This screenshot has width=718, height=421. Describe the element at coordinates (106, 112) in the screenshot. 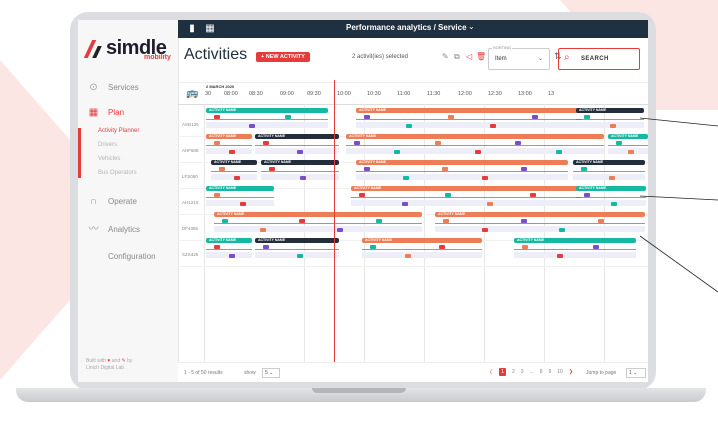

I see `nav-plan: ▦ Plan` at that location.